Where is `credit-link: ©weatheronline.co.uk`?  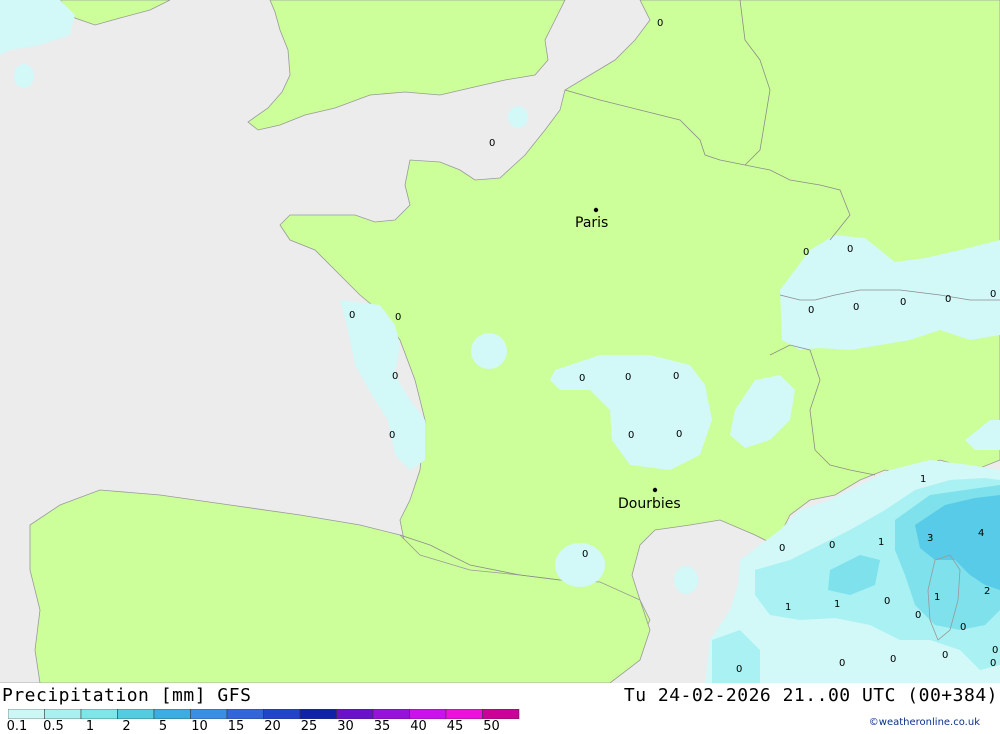
credit-link: ©weatheronline.co.uk is located at coordinates (924, 722).